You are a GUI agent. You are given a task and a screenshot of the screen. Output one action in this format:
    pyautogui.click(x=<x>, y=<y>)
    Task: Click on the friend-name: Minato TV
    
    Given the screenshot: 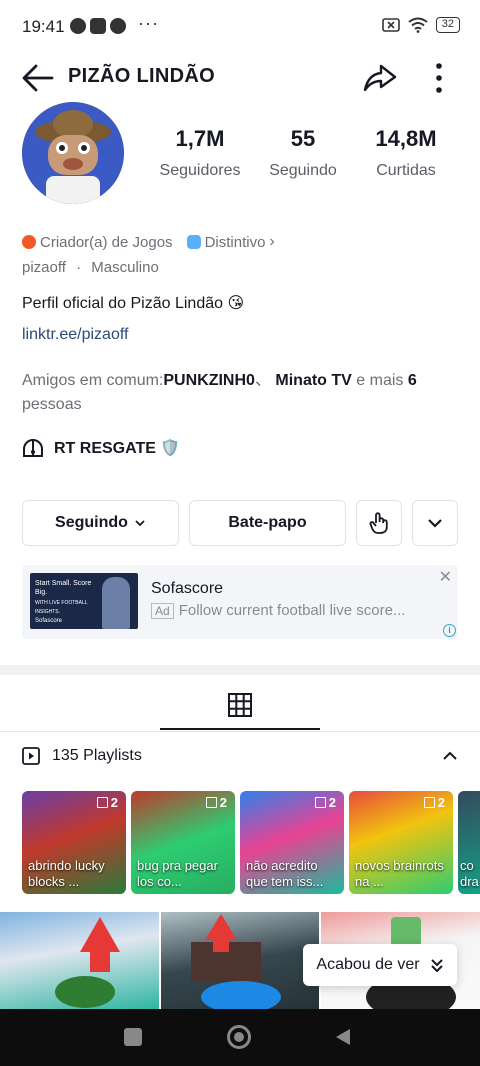 What is the action you would take?
    pyautogui.click(x=313, y=380)
    